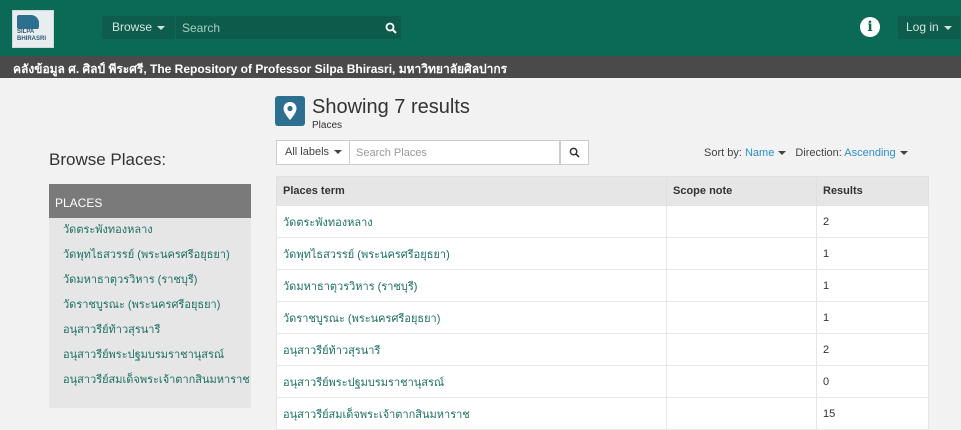 This screenshot has height=430, width=961. I want to click on table-row: วัดตระพังทองหลาง 2, so click(602, 221).